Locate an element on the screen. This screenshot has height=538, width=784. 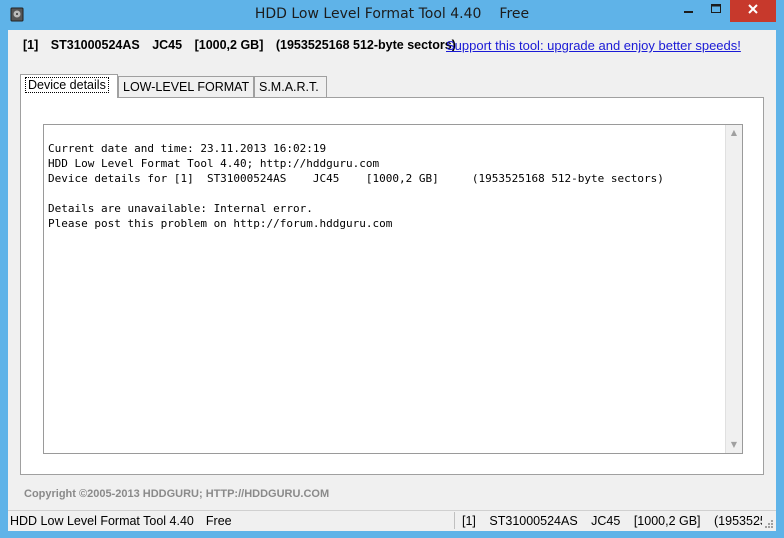
status-app-name: HDD Low Level Format Tool 4.40 is located at coordinates (102, 521).